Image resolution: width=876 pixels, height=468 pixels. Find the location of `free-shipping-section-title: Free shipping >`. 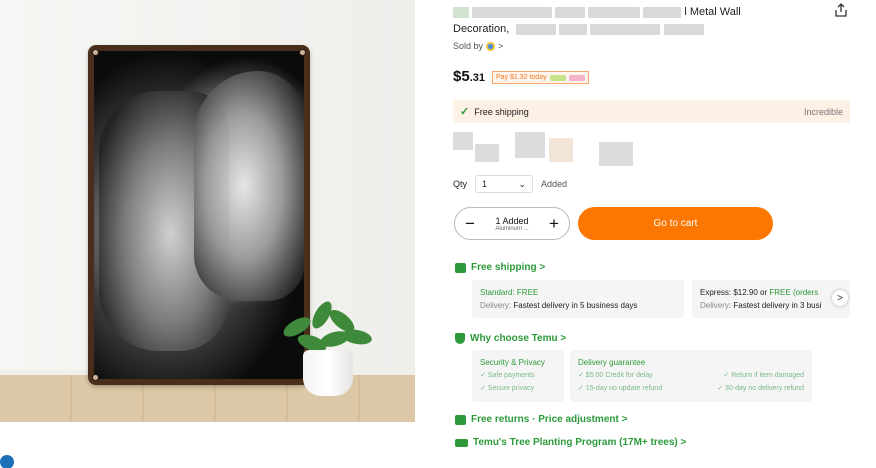

free-shipping-section-title: Free shipping > is located at coordinates (500, 267).